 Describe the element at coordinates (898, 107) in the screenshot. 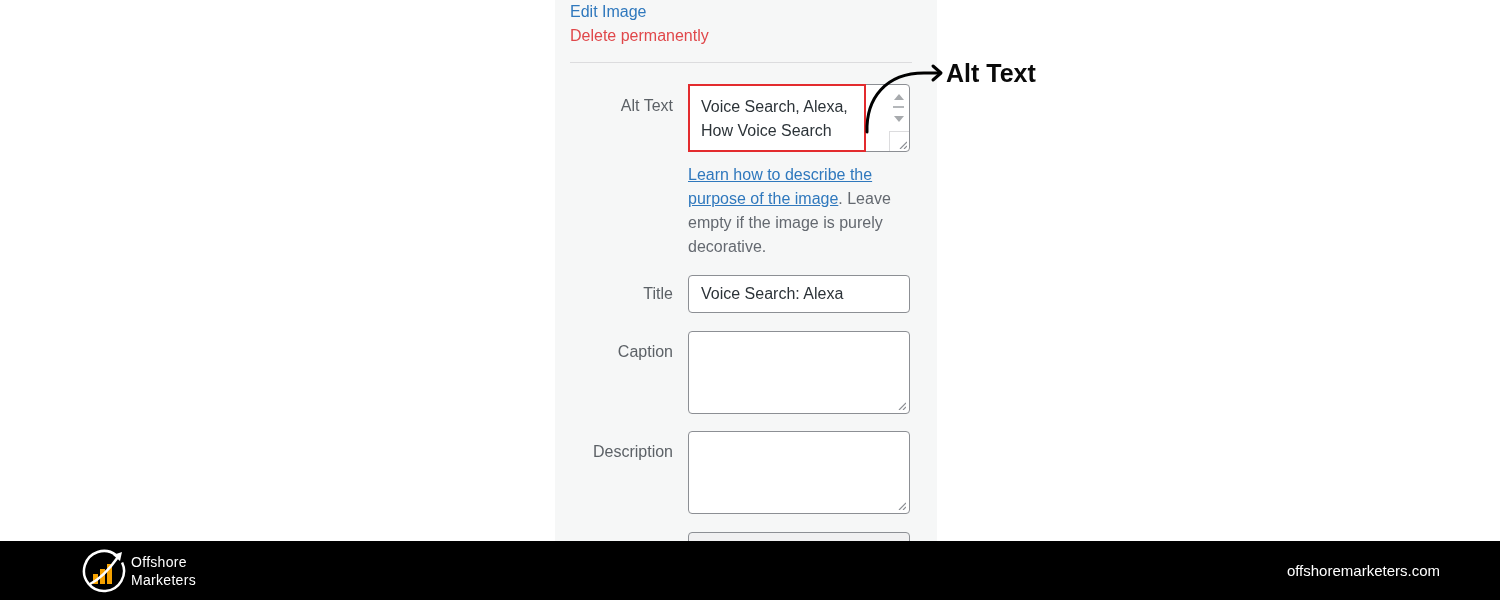

I see `scrollbar-thumb` at that location.